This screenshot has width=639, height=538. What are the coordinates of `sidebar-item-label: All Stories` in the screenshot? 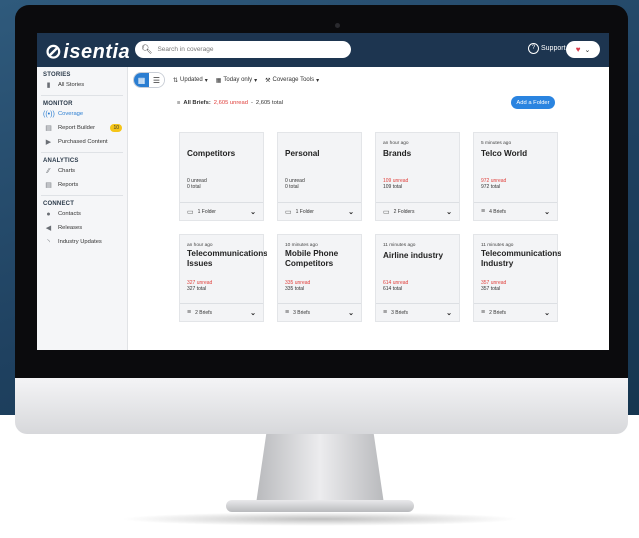 It's located at (71, 85).